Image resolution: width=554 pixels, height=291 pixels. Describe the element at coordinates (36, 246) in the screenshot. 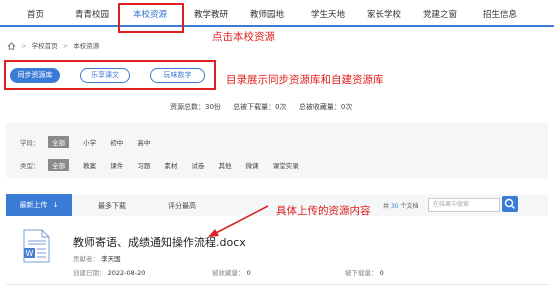

I see `word-document-icon: W` at that location.